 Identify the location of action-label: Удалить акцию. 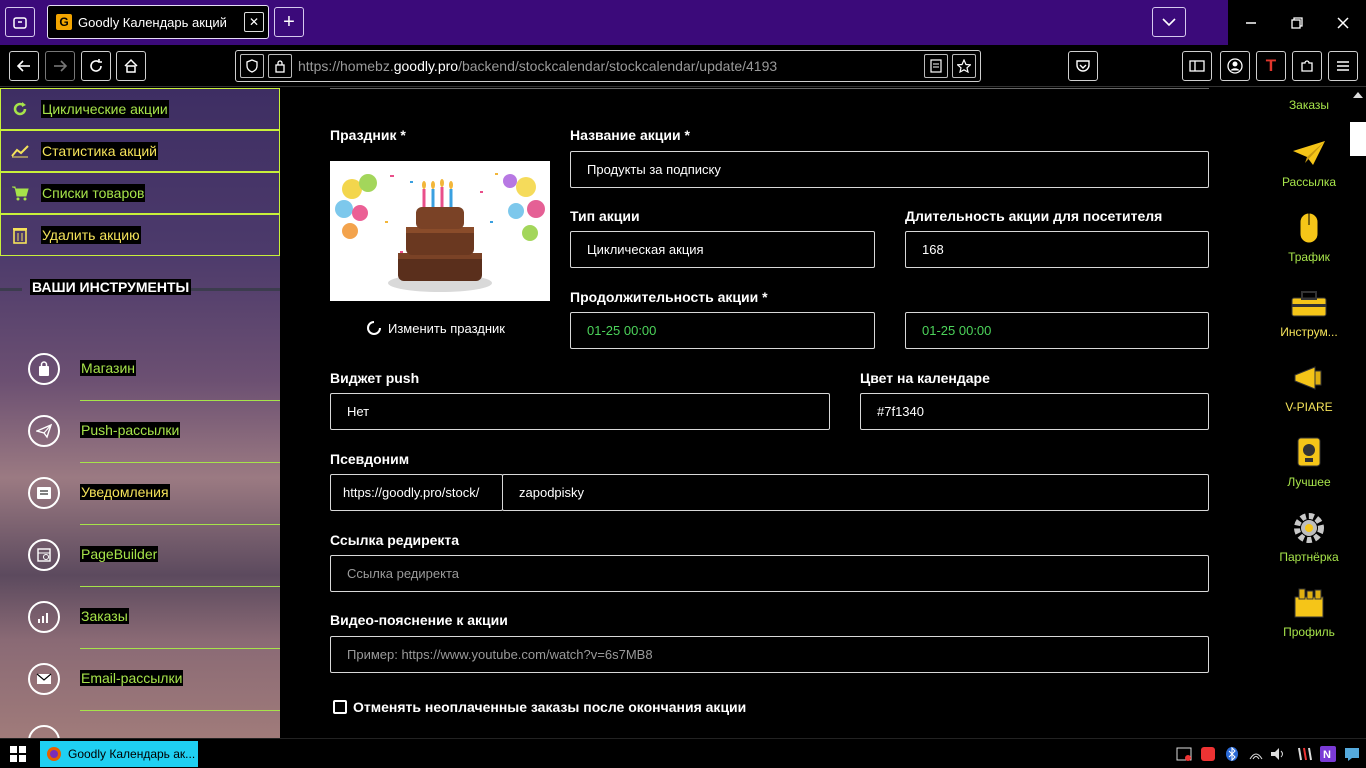
(91, 235).